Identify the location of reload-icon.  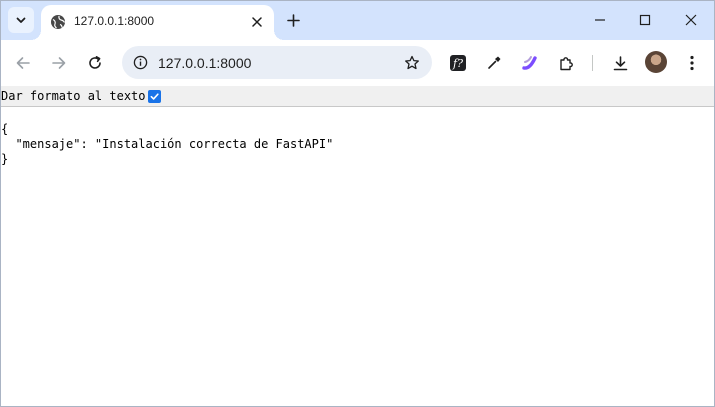
(95, 62).